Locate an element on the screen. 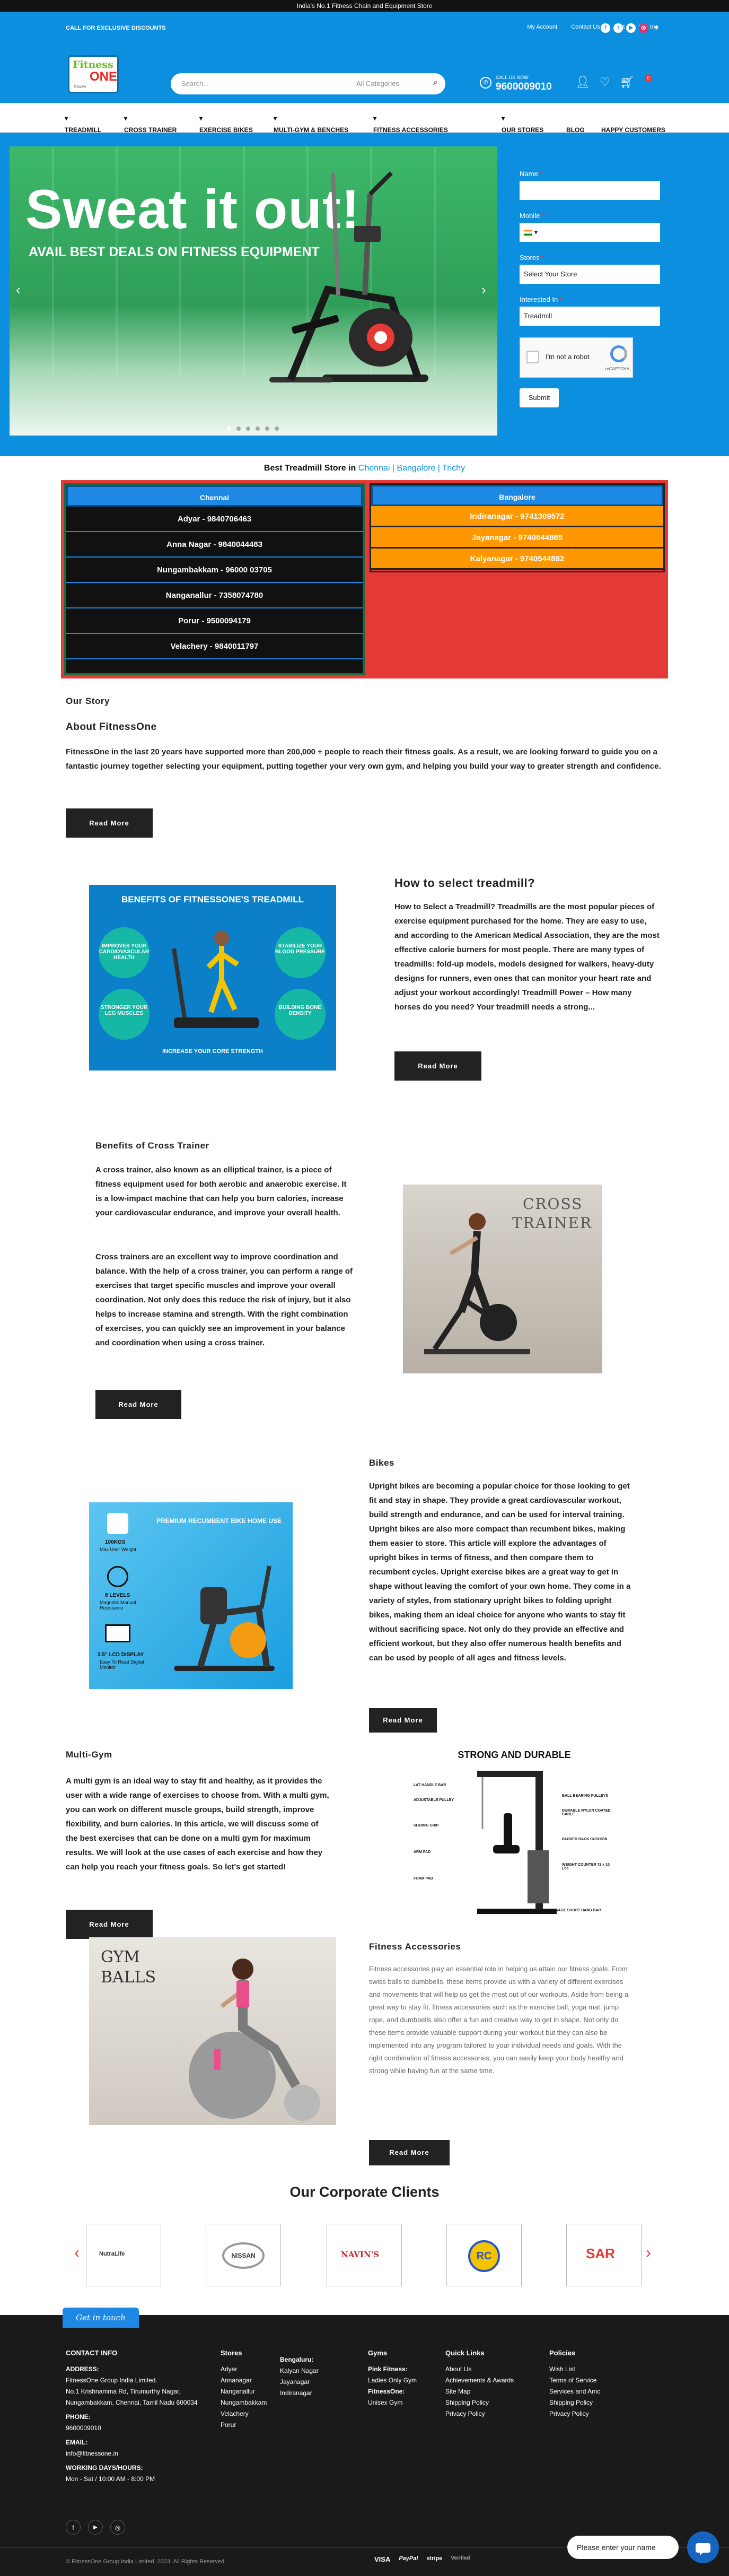 This screenshot has width=729, height=2576. fitnessone-logo: Fitness ONE Stores is located at coordinates (93, 74).